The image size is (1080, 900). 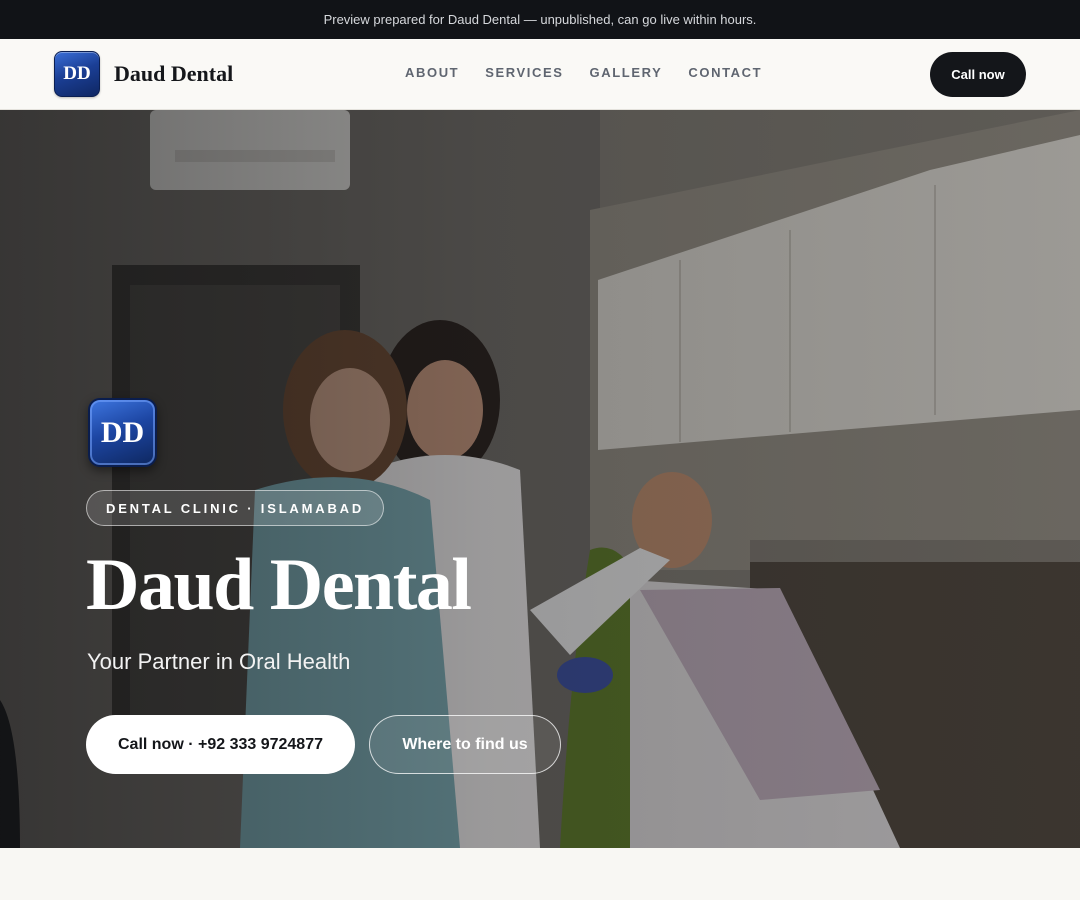 What do you see at coordinates (524, 72) in the screenshot?
I see `nav-services: SERVICES` at bounding box center [524, 72].